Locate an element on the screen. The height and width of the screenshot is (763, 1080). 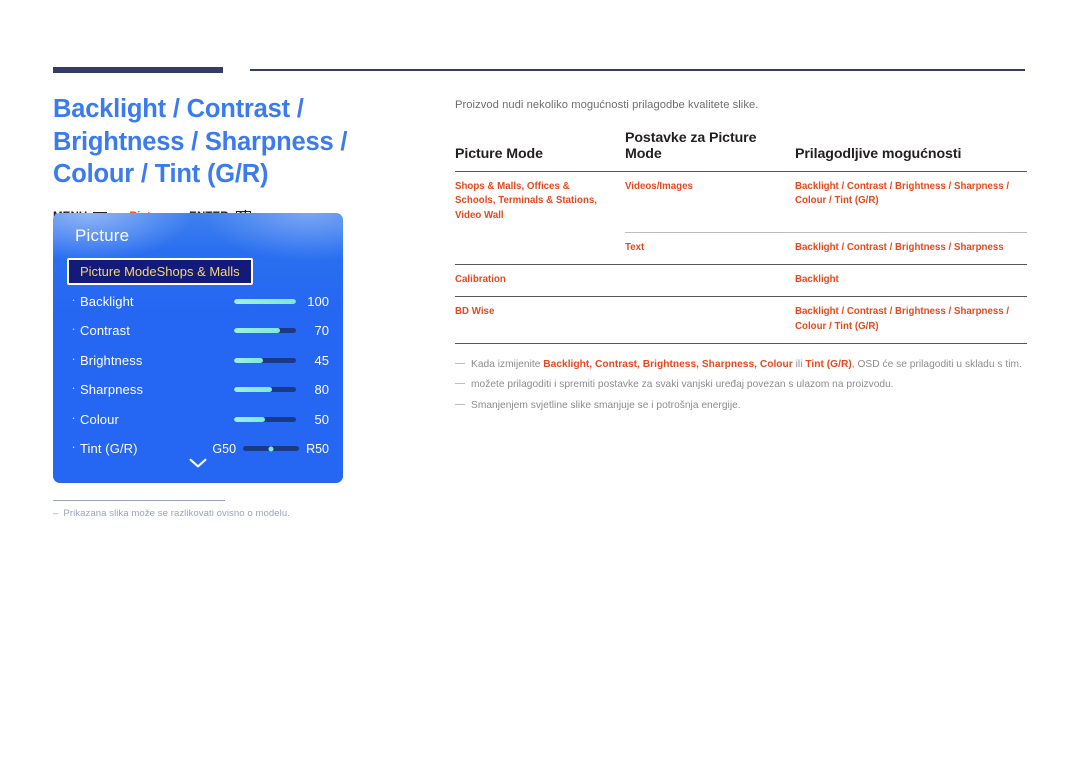
osd-row-brightness: · Brightness 45 is located at coordinates (198, 361).